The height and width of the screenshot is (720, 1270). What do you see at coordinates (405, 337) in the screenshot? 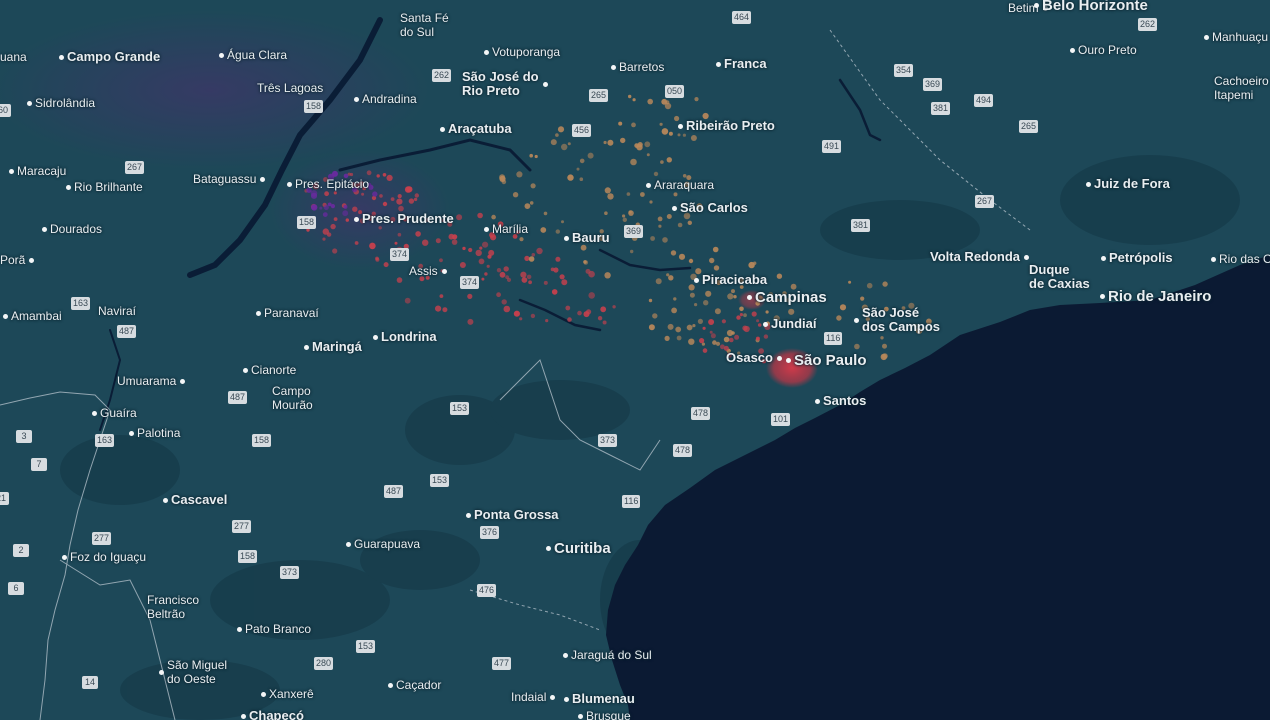
I see `city-label-londrina: Londrina` at bounding box center [405, 337].